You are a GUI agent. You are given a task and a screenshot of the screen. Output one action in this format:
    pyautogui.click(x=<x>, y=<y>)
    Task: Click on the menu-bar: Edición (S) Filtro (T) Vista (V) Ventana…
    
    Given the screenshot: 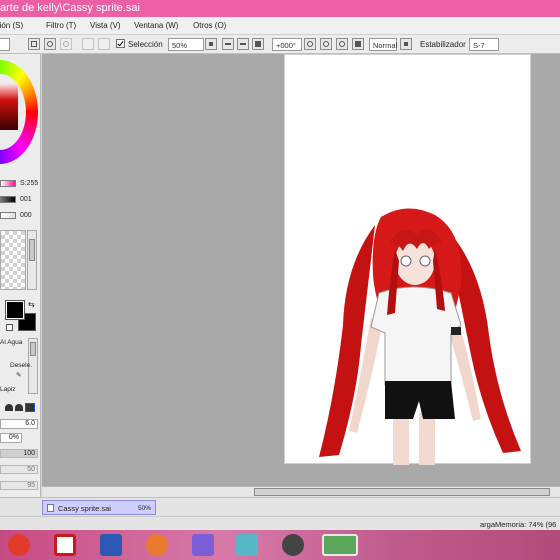 What is the action you would take?
    pyautogui.click(x=280, y=26)
    